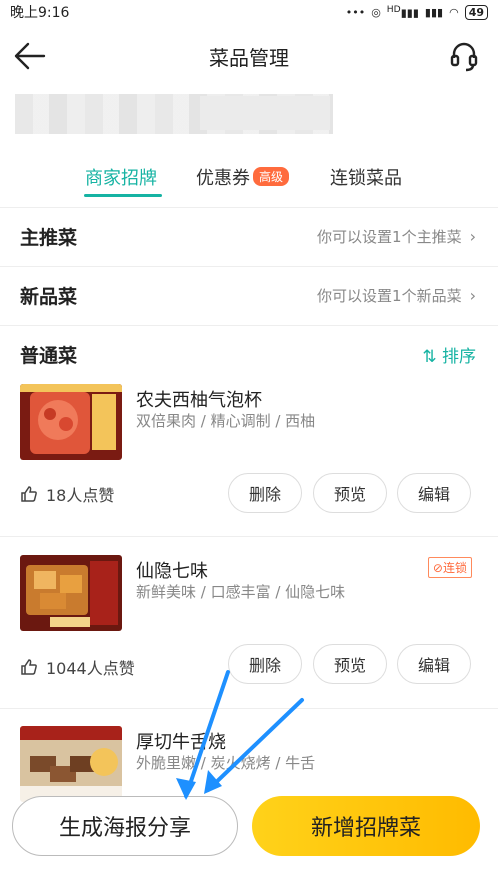 This screenshot has width=498, height=875. What do you see at coordinates (366, 826) in the screenshot?
I see `add-signature-dish-button: 新增招牌菜` at bounding box center [366, 826].